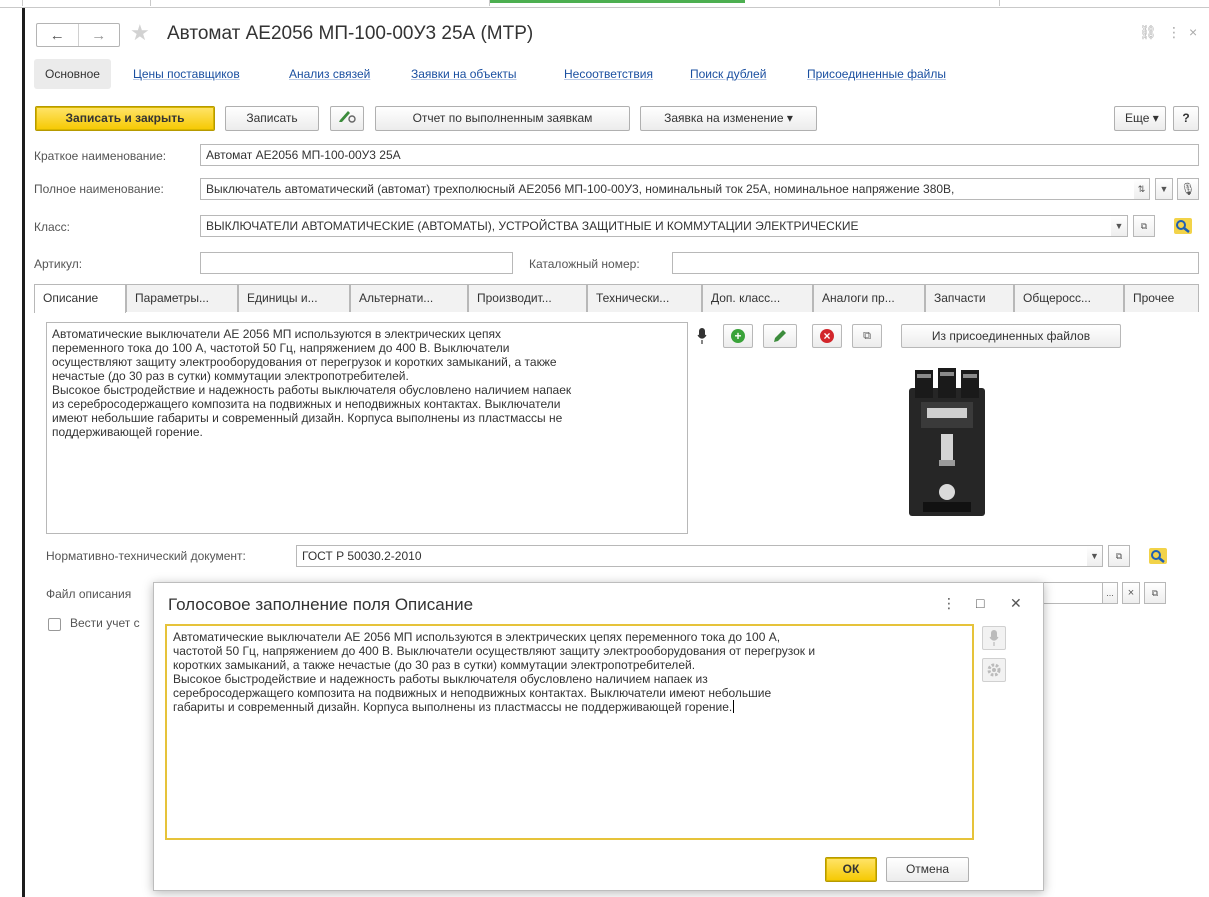  Describe the element at coordinates (1016, 603) in the screenshot. I see `close-icon: ✕` at that location.